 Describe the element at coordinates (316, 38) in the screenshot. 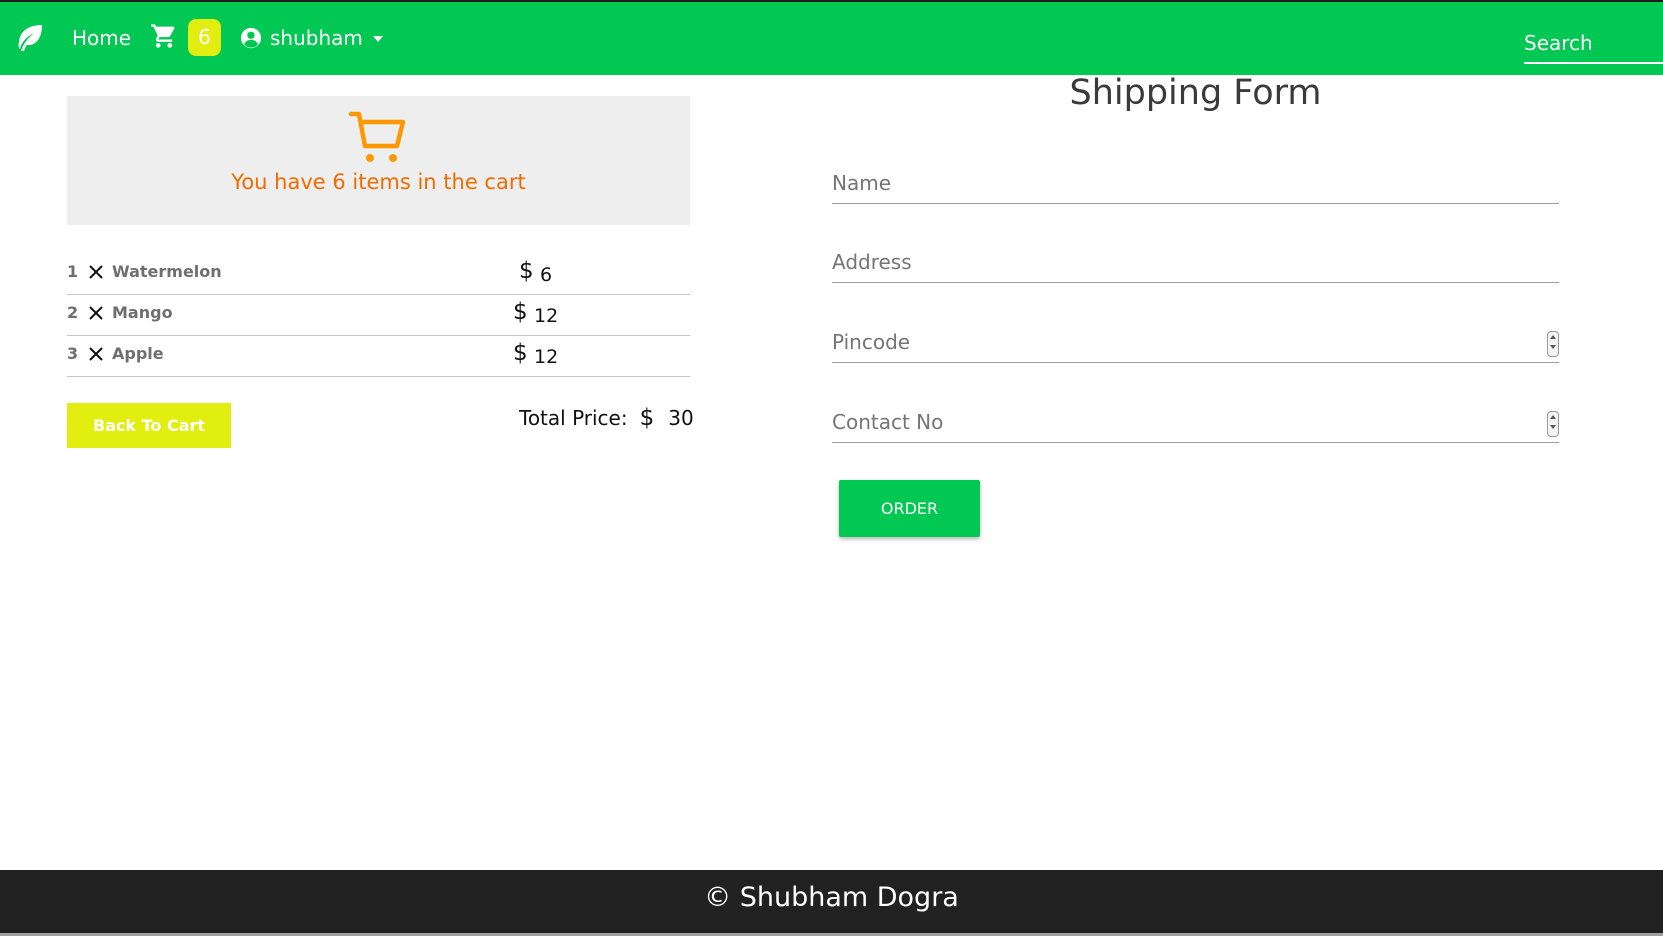

I see `user-name: shubham` at that location.